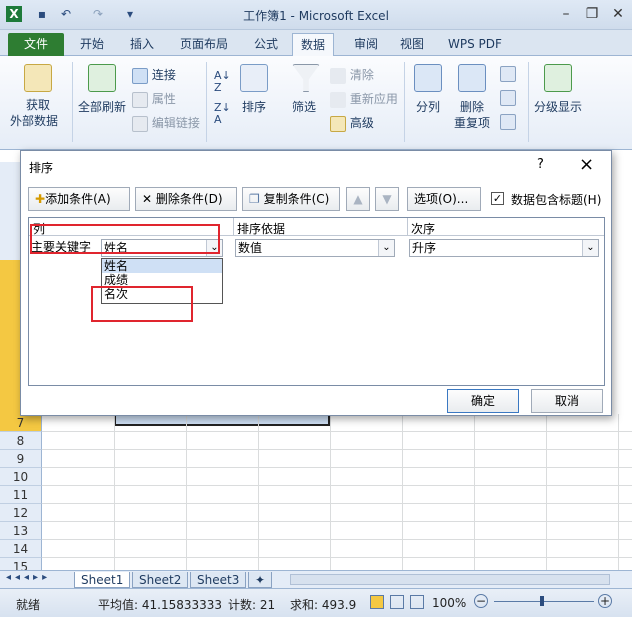 This screenshot has height=617, width=632. Describe the element at coordinates (102, 106) in the screenshot. I see `refresh-all-button: 全部刷新` at that location.